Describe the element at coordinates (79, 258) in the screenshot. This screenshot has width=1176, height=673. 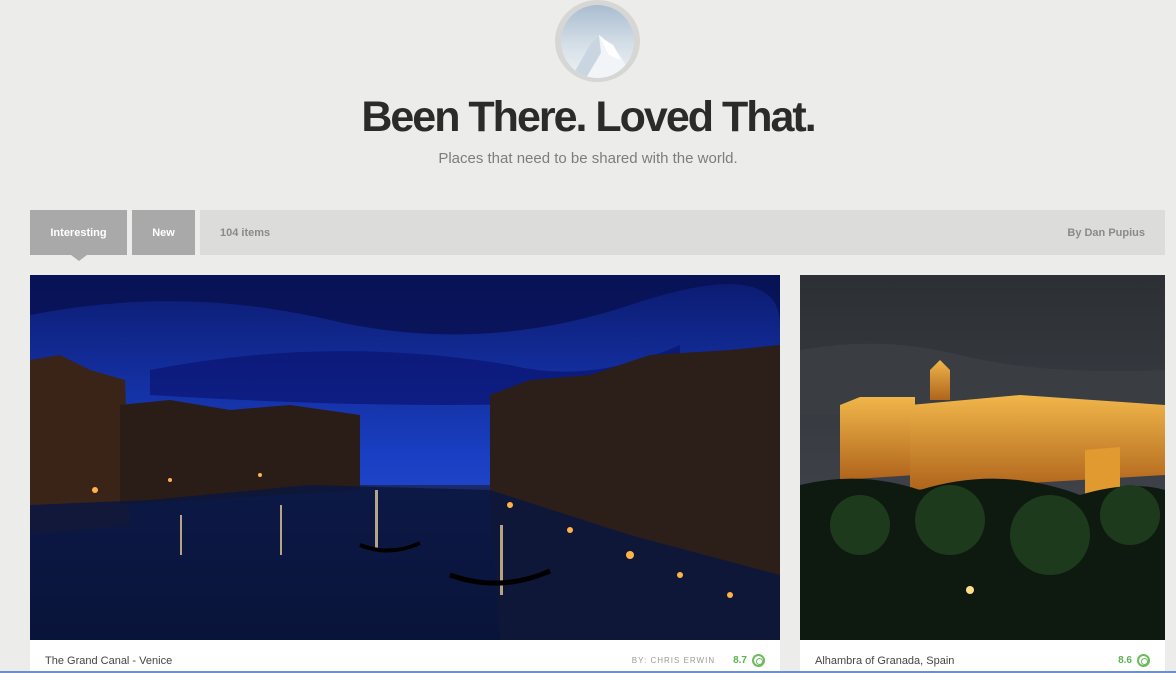
I see `active-tab-caret` at that location.